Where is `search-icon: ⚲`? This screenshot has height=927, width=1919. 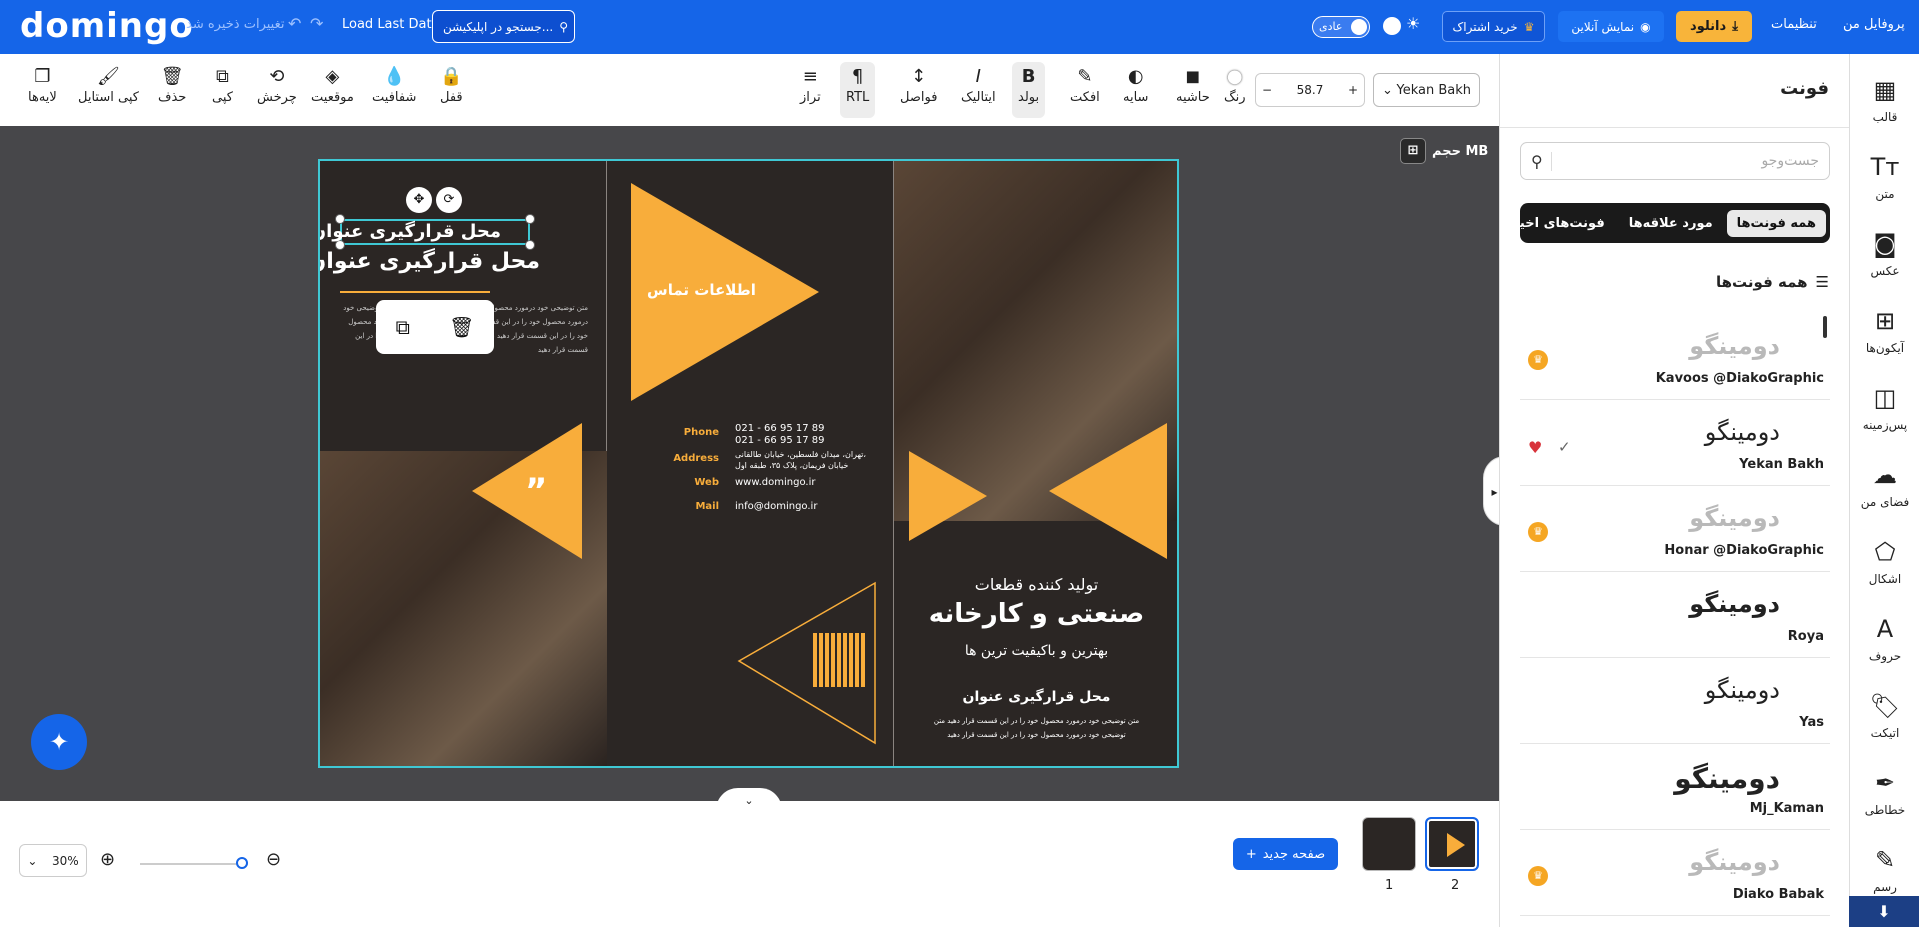 search-icon: ⚲ is located at coordinates (1541, 161).